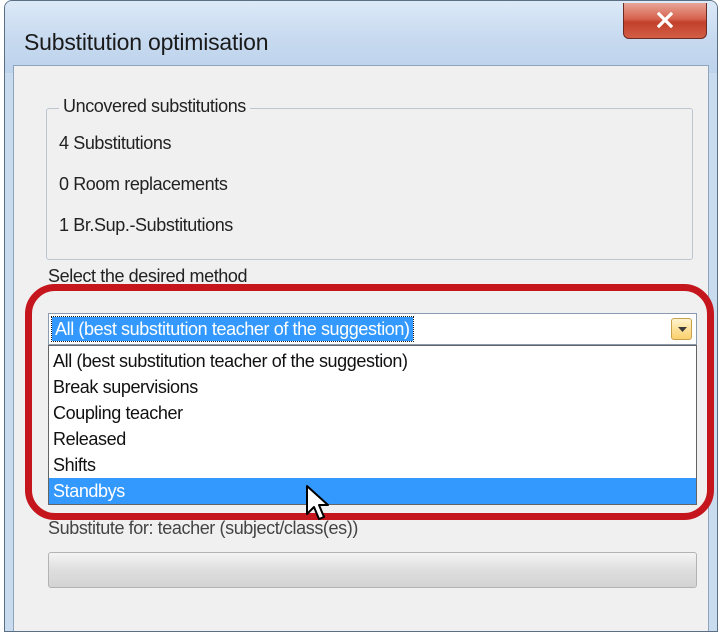  I want to click on option-break-supervisions: Break supervisions, so click(372, 387).